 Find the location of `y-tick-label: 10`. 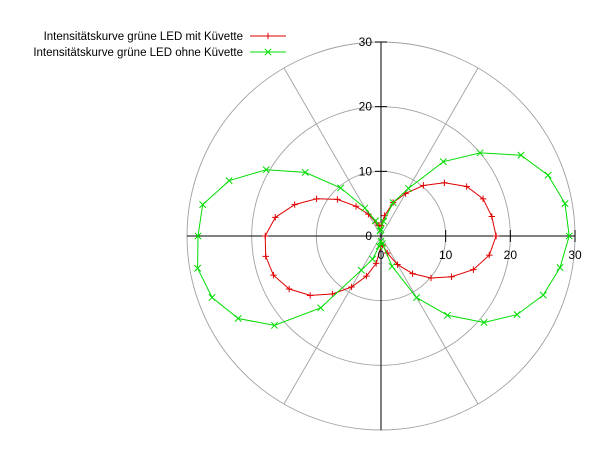

y-tick-label: 10 is located at coordinates (366, 171).